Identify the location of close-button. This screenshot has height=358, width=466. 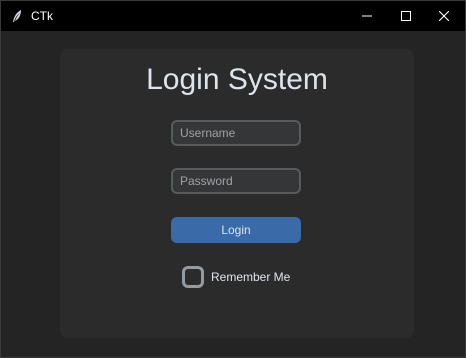
(444, 16).